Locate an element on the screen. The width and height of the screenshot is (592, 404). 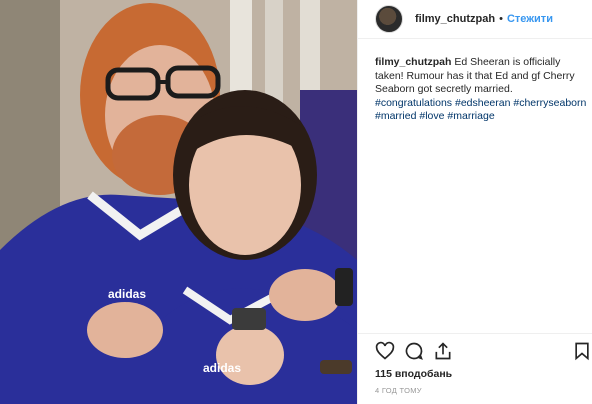
post-header: filmy_chutzpah • Стежити is located at coordinates (475, 19).